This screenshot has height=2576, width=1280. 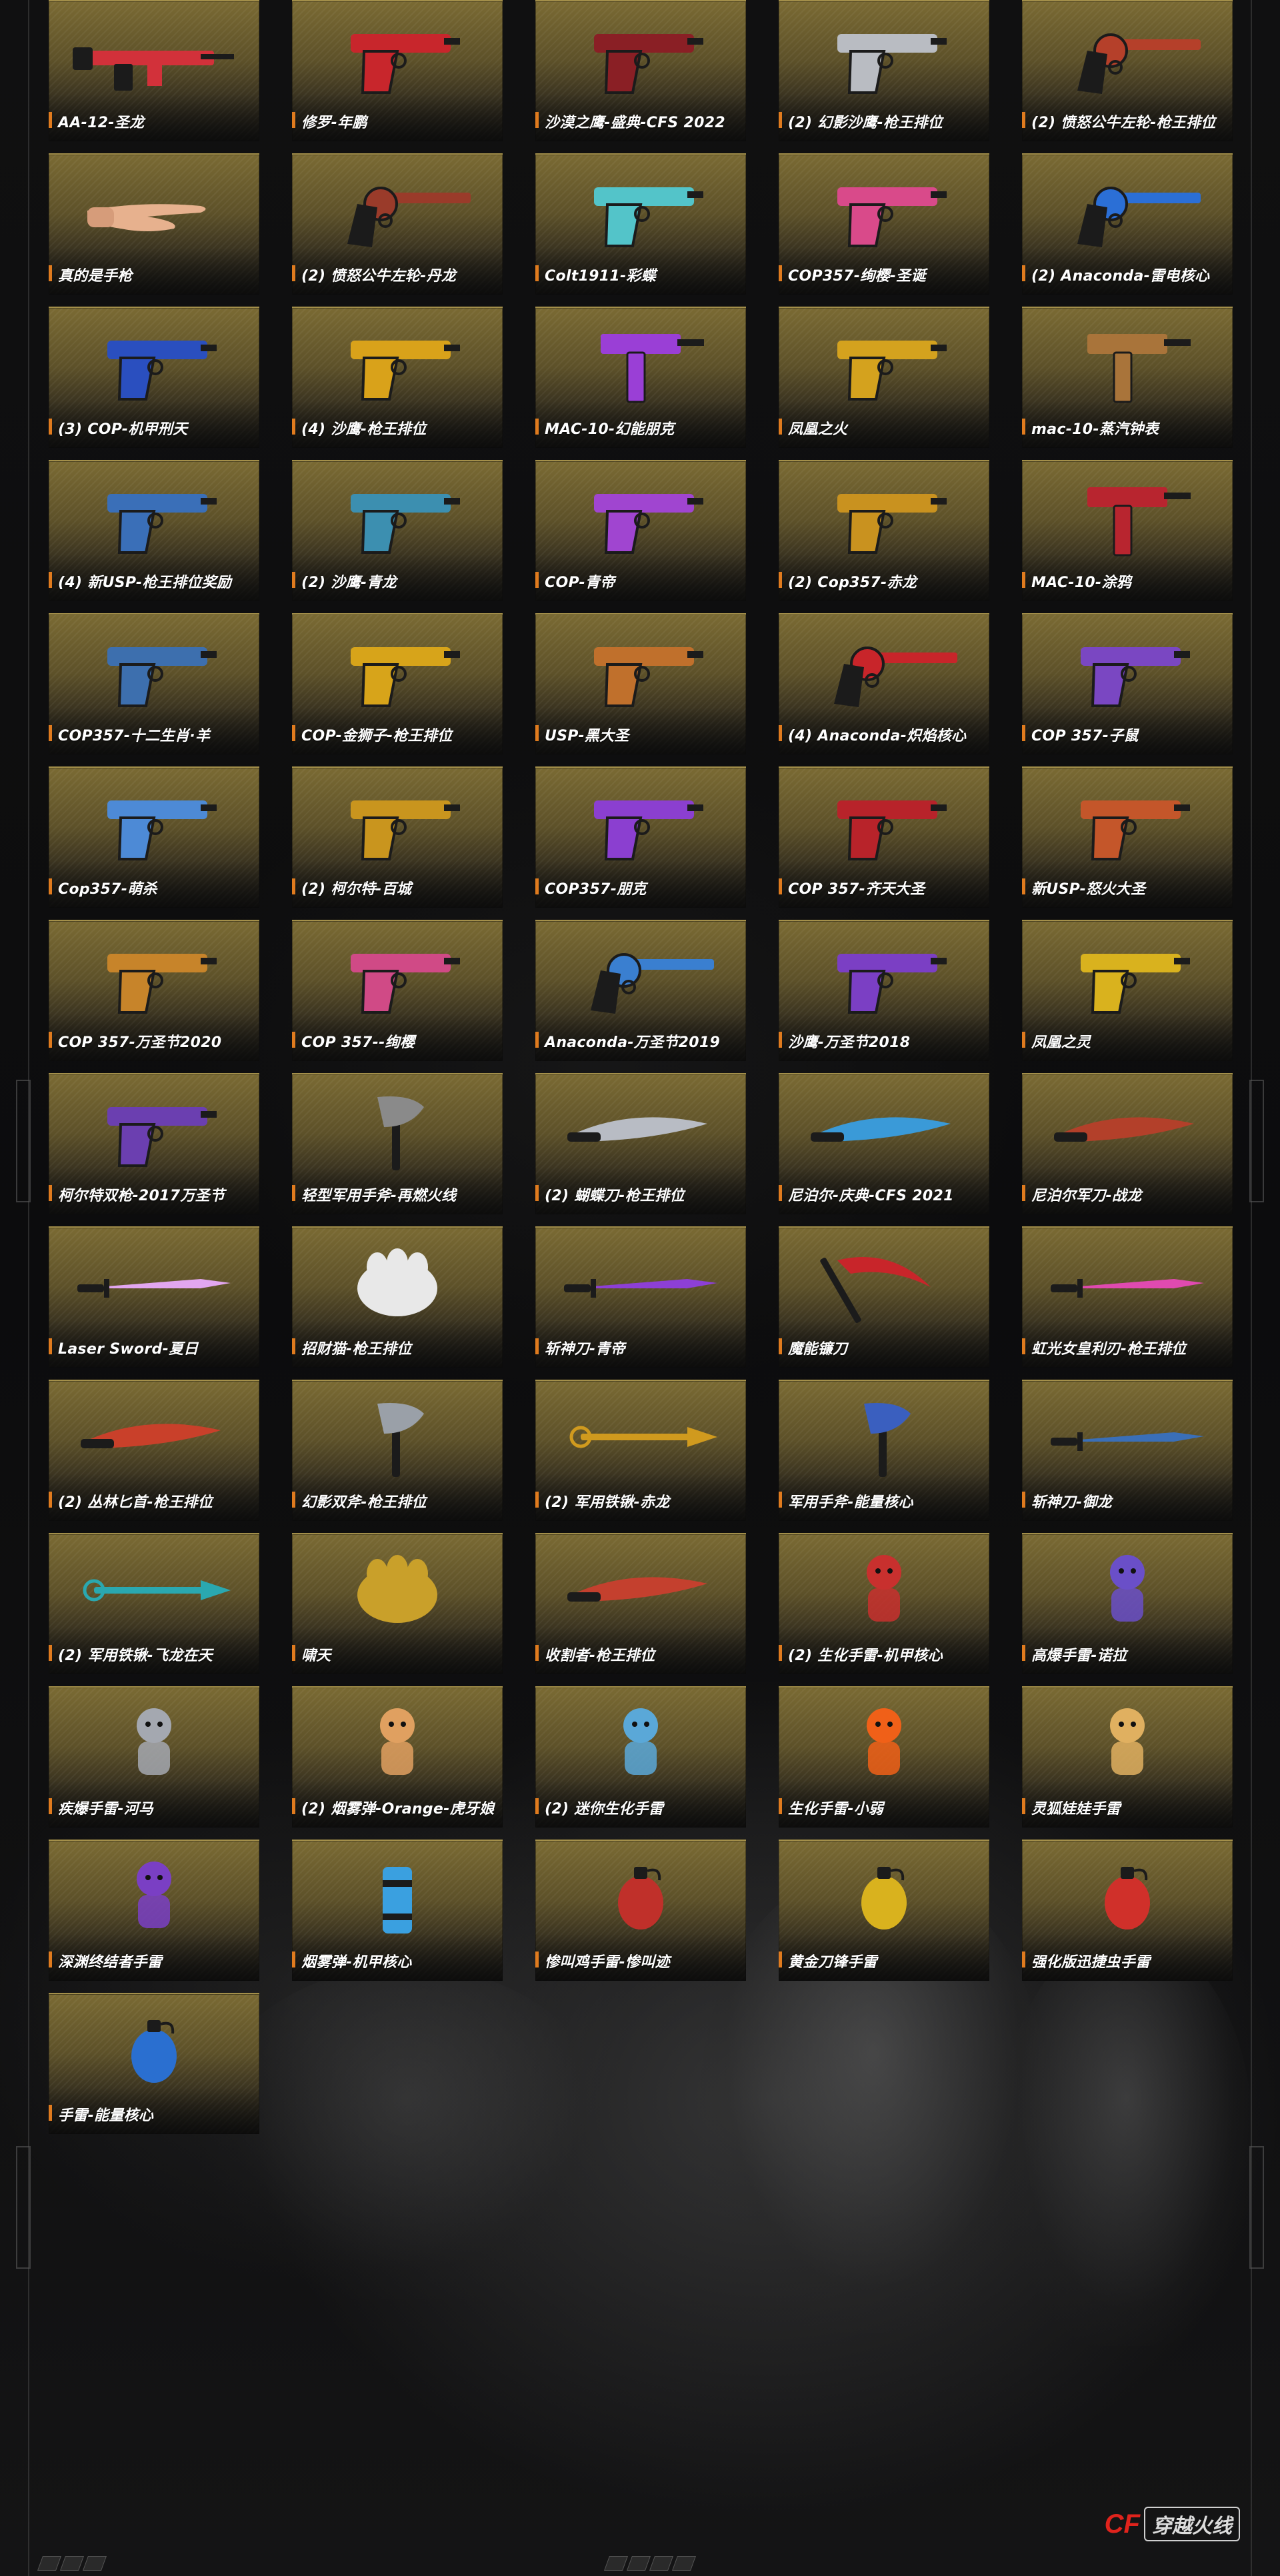 What do you see at coordinates (154, 211) in the screenshot?
I see `hand-icon` at bounding box center [154, 211].